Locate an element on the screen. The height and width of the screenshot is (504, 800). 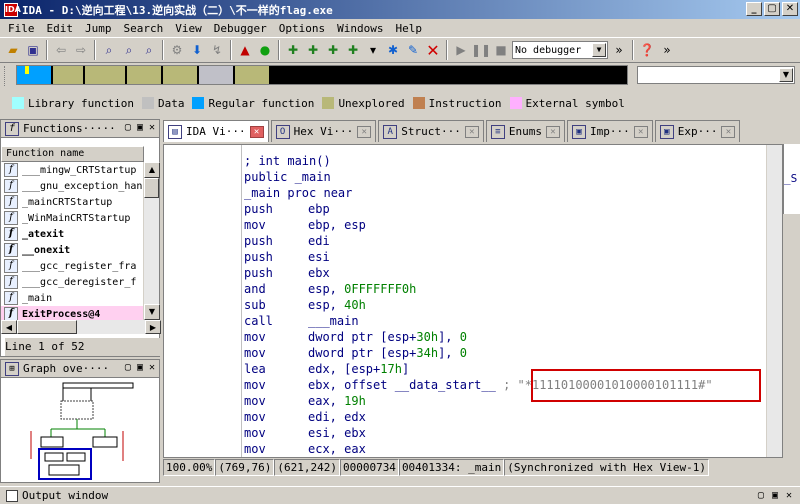
disassembly-line: push edi is located at coordinates (478, 241).